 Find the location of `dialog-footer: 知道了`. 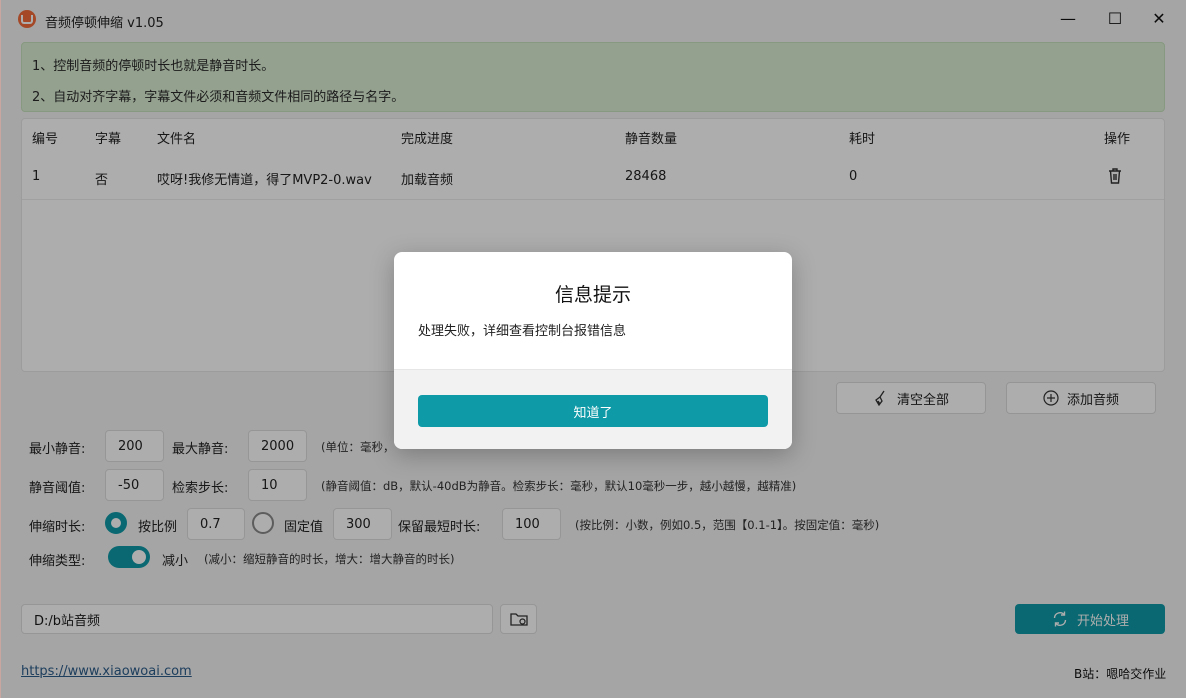

dialog-footer: 知道了 is located at coordinates (593, 409).